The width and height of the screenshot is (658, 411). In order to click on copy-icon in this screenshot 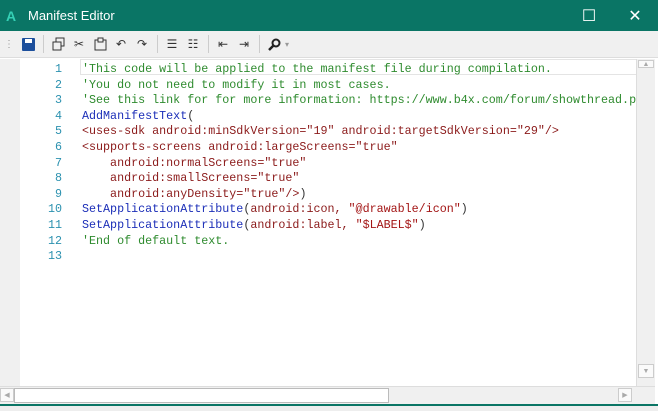, I will do `click(58, 44)`.